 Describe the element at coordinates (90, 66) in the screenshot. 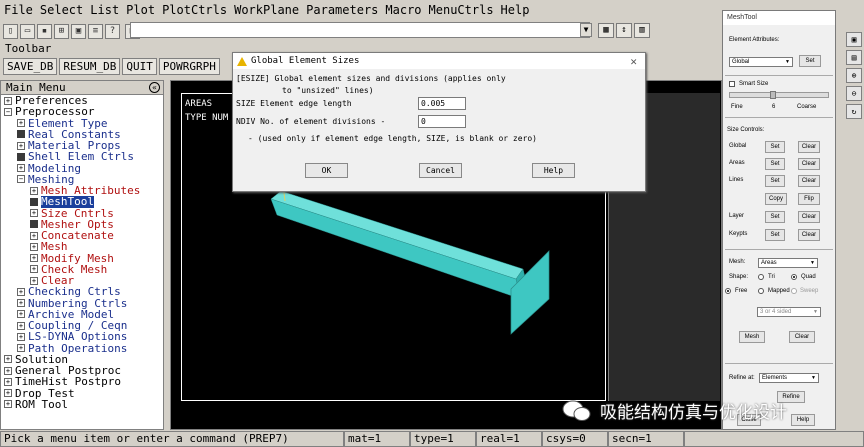

I see `resum-db-button: RESUM_DB` at that location.